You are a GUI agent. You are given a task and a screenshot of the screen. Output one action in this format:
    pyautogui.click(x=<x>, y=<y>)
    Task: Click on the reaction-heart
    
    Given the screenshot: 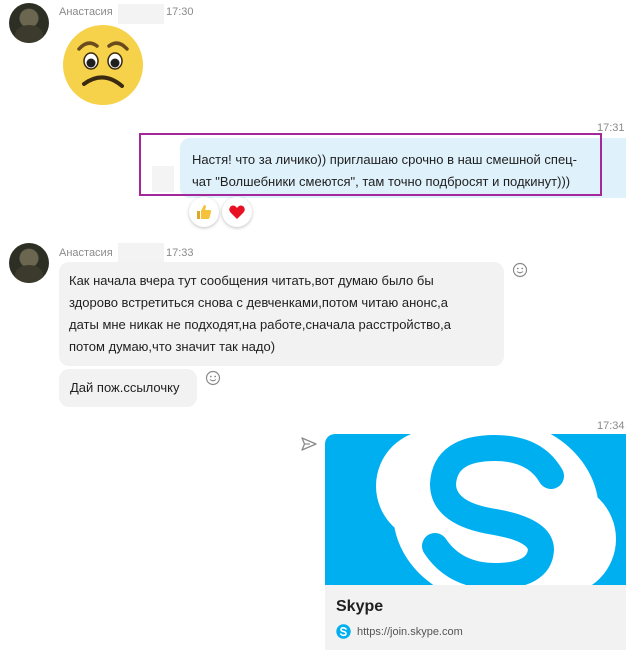 What is the action you would take?
    pyautogui.click(x=237, y=212)
    